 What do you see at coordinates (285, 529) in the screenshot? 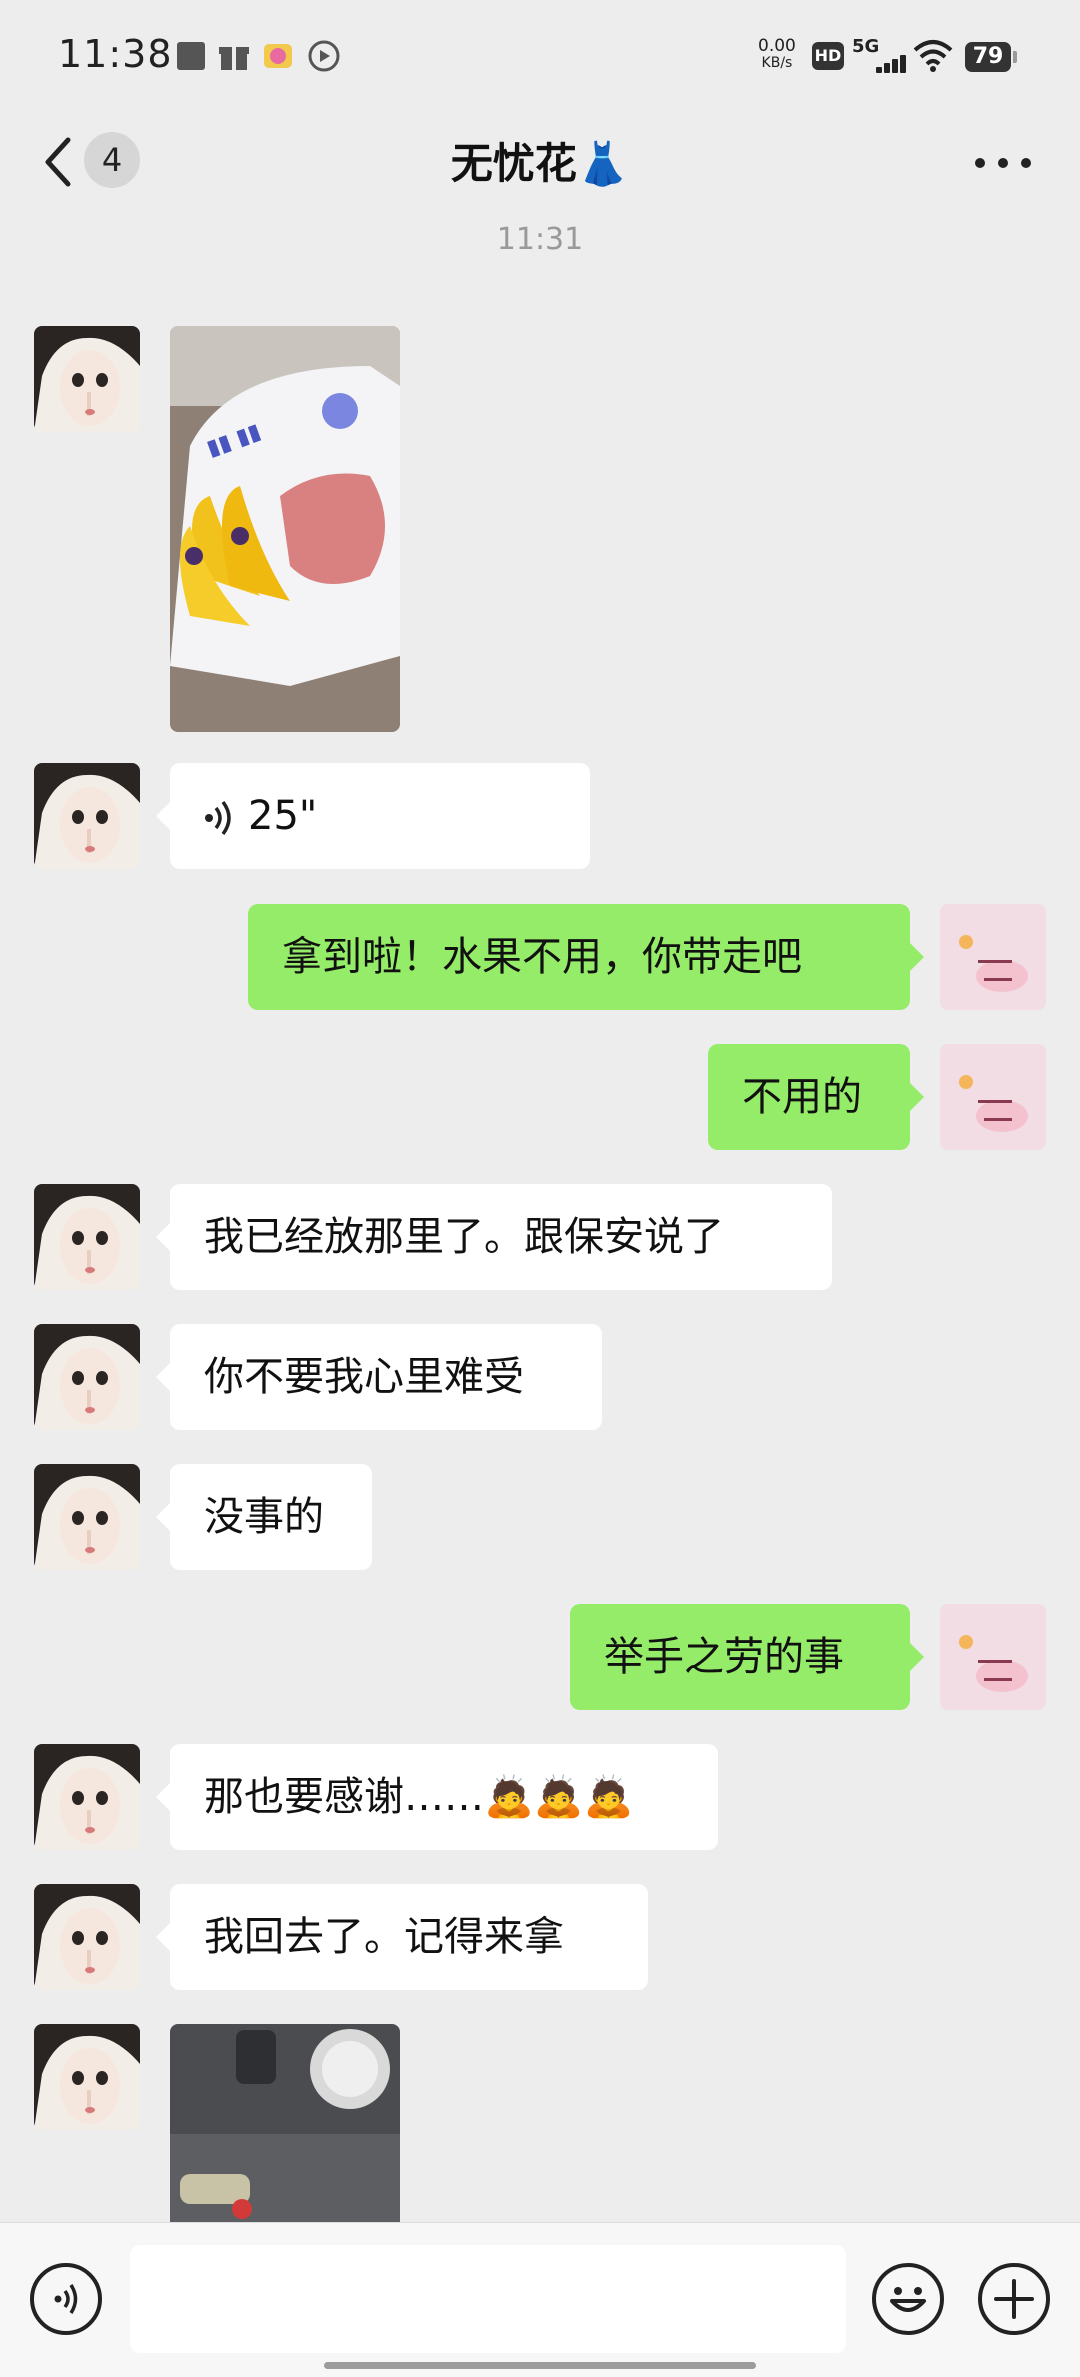
I see `image-message-bananas: ▮▮ ▮▮` at bounding box center [285, 529].